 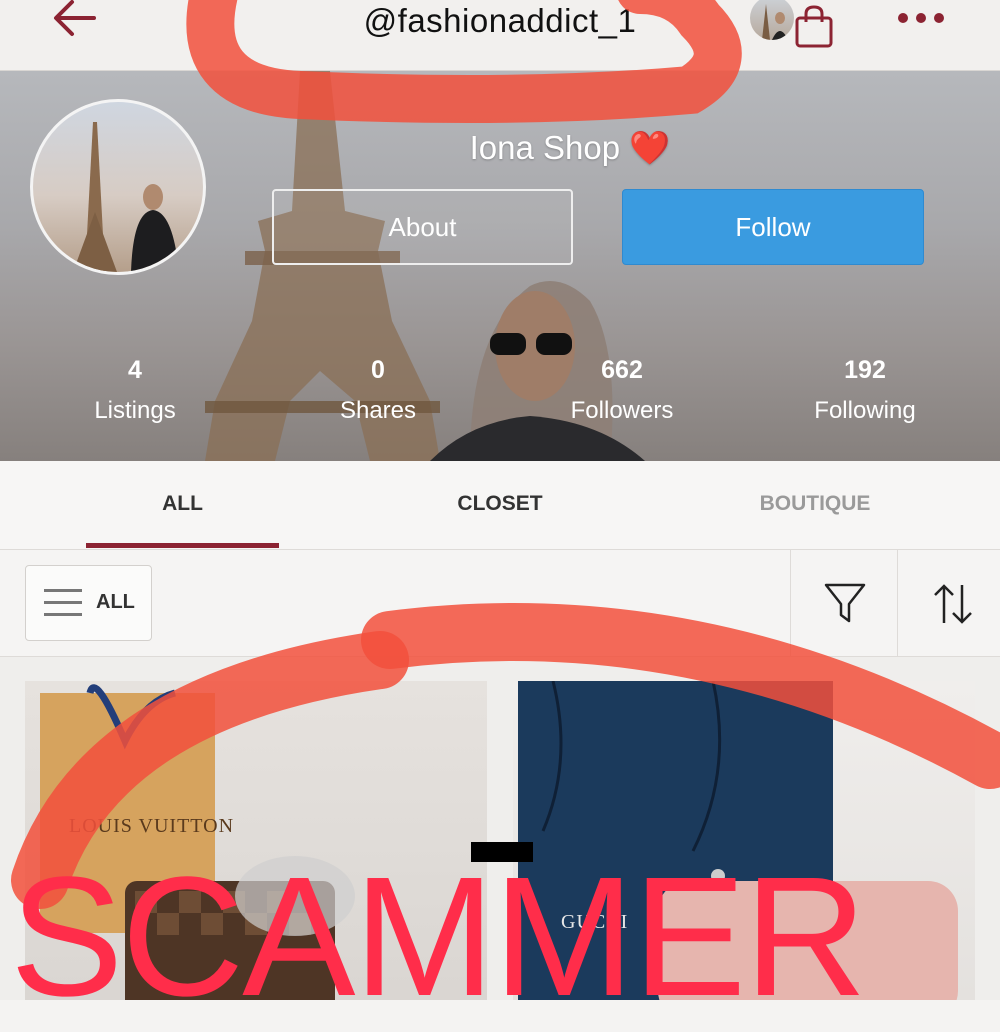 What do you see at coordinates (63, 602) in the screenshot?
I see `menu-lines-icon` at bounding box center [63, 602].